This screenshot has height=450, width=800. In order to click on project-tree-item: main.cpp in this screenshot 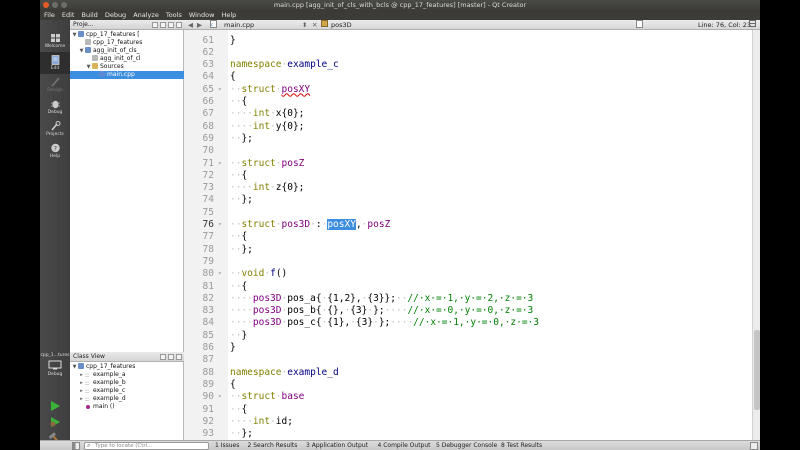, I will do `click(127, 75)`.